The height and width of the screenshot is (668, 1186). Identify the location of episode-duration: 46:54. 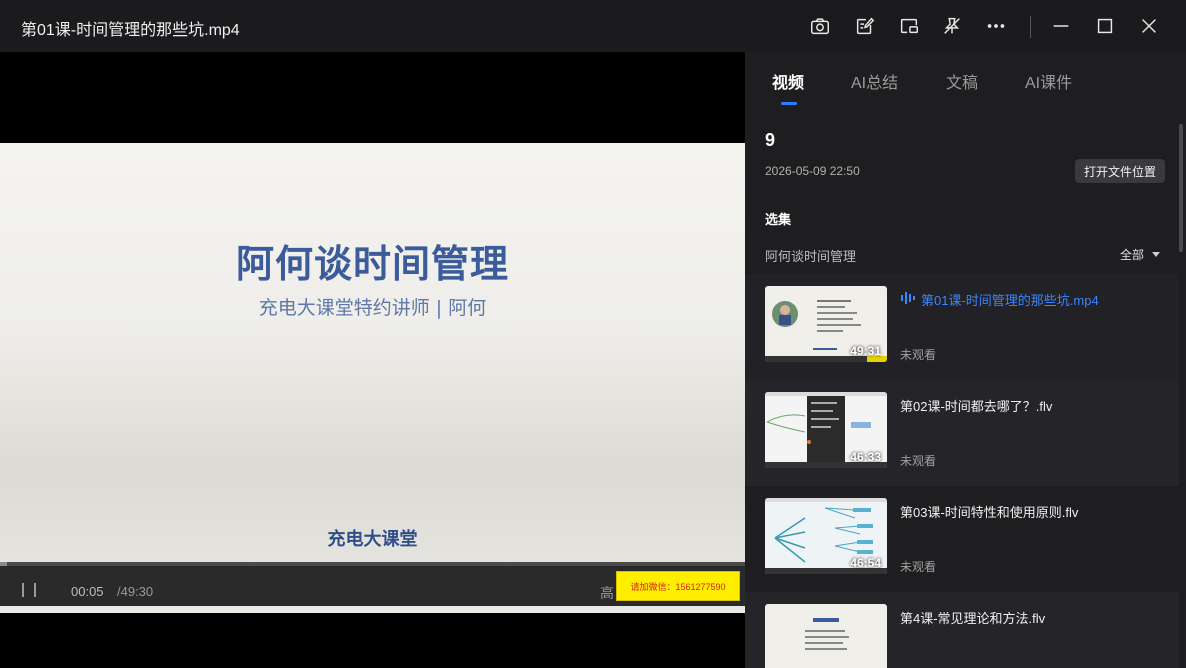
(865, 563).